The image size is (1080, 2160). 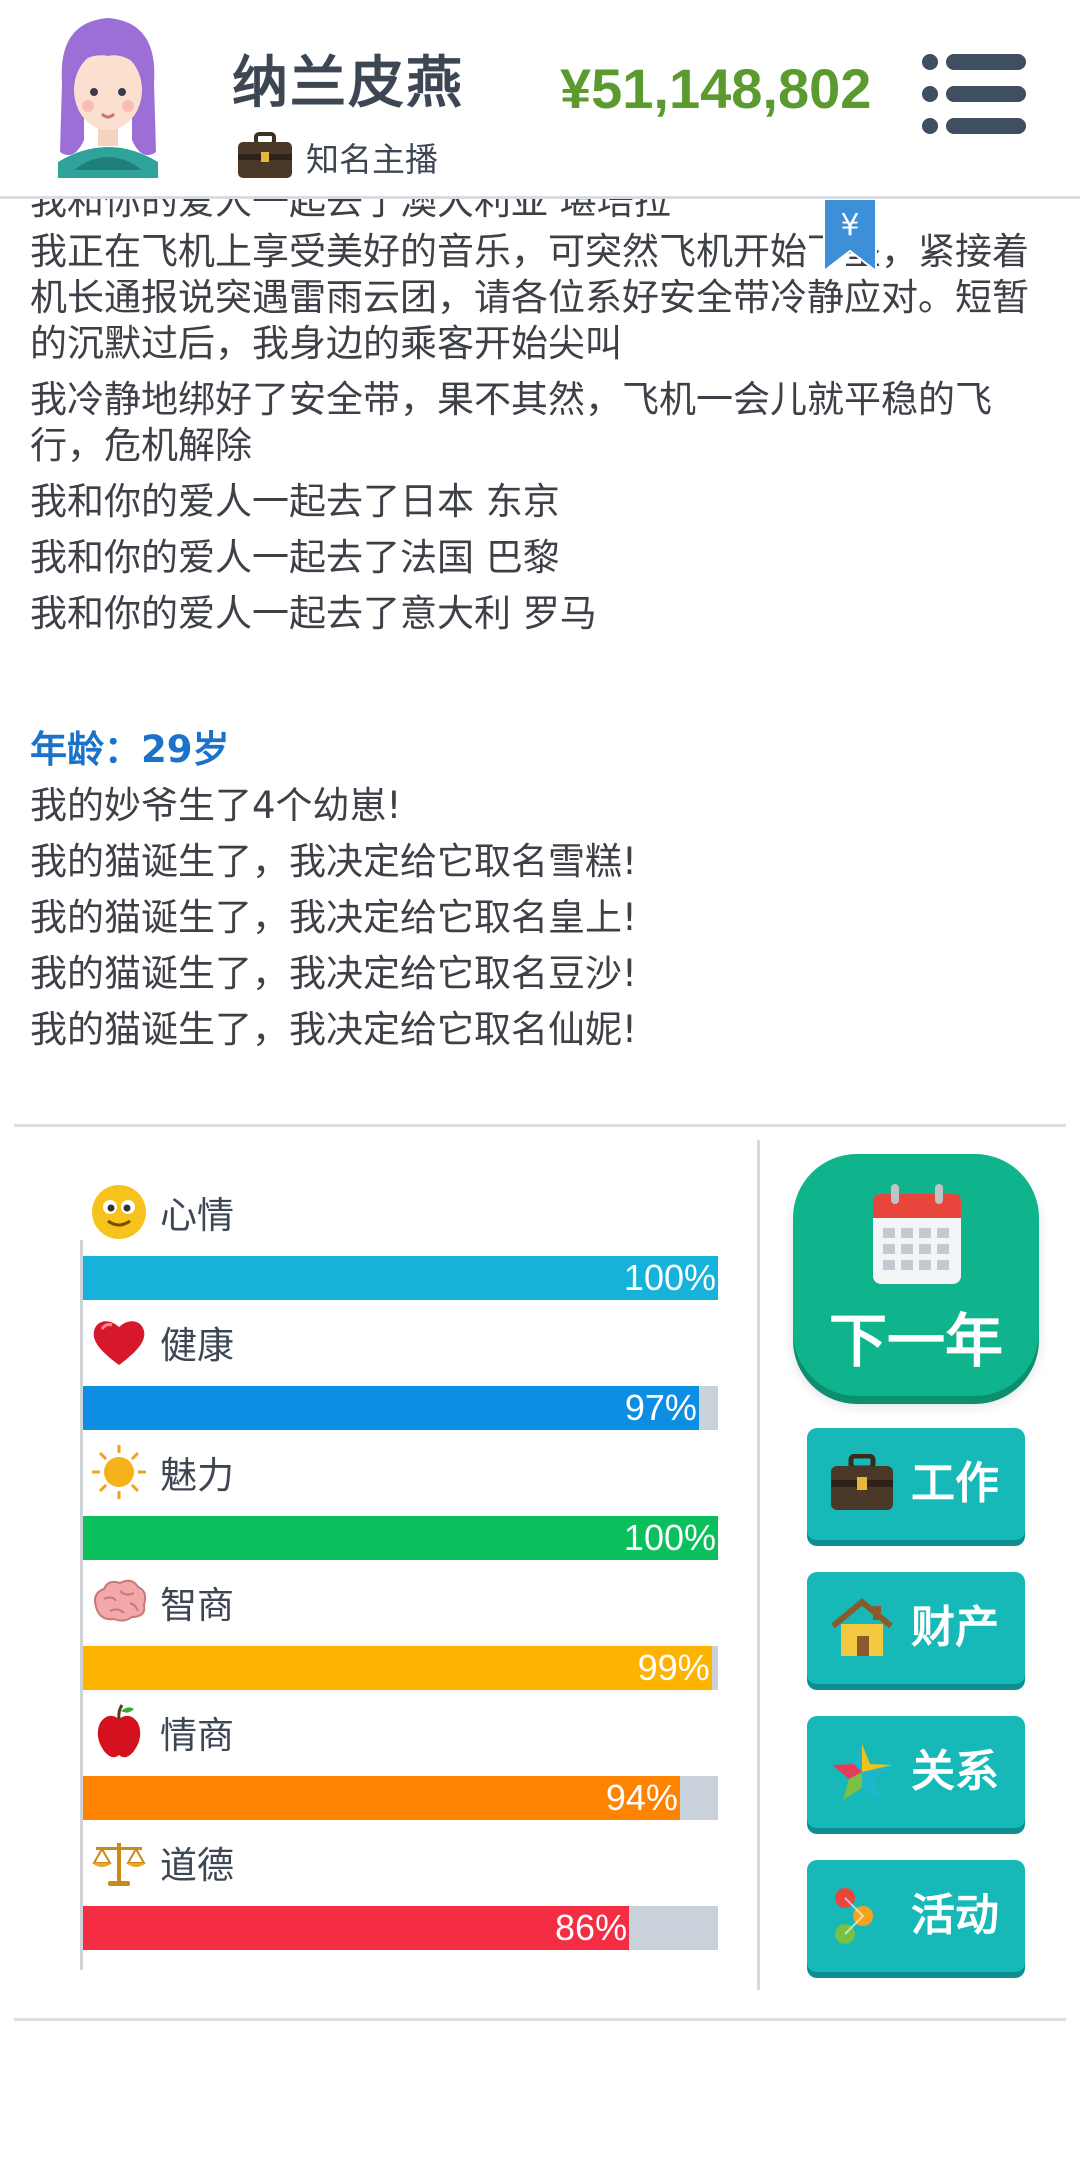 What do you see at coordinates (333, 1029) in the screenshot?
I see `log-line: 我的猫诞生了，我决定给它取名仙妮!` at bounding box center [333, 1029].